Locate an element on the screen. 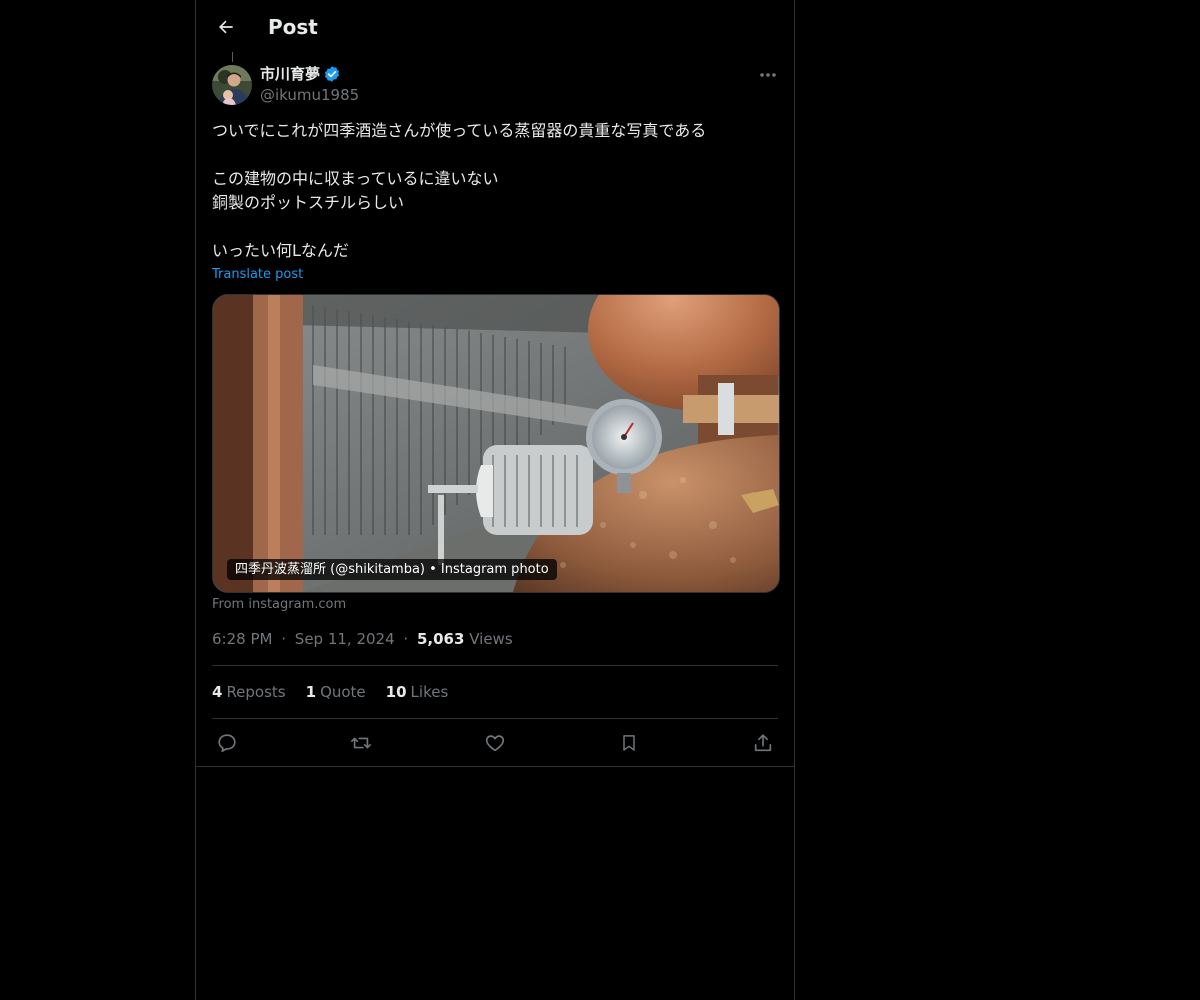 This screenshot has height=1000, width=1200. arrow-left-icon is located at coordinates (226, 27).